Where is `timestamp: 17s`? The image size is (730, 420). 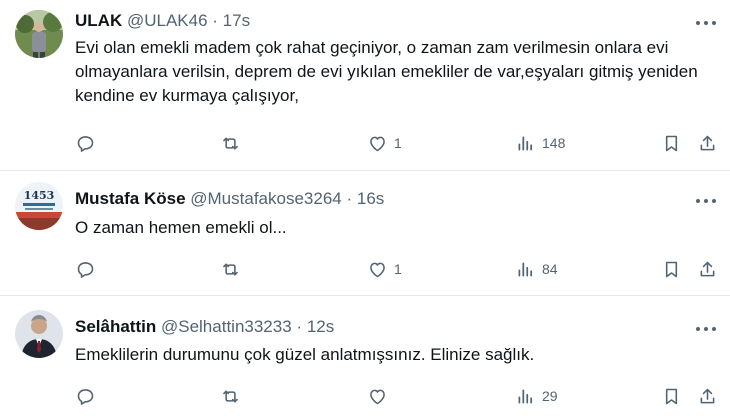 timestamp: 17s is located at coordinates (236, 20).